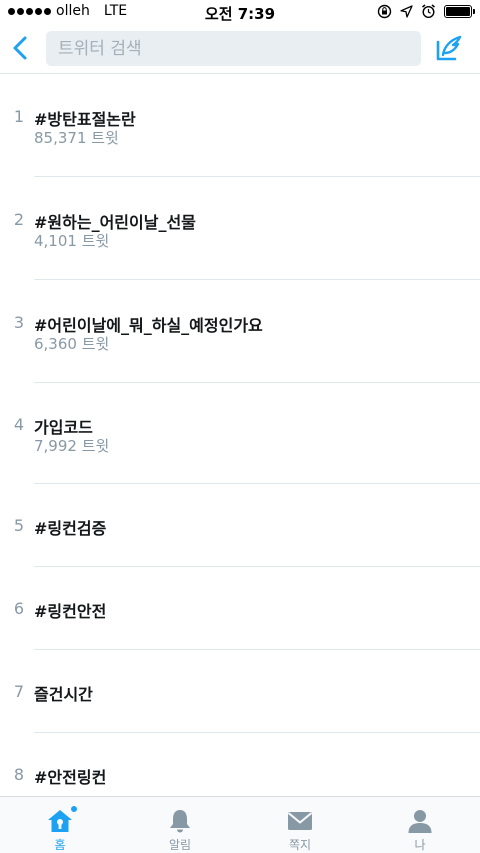 The image size is (480, 853). Describe the element at coordinates (72, 446) in the screenshot. I see `trend-tweet-count: 7,992 트윗` at that location.